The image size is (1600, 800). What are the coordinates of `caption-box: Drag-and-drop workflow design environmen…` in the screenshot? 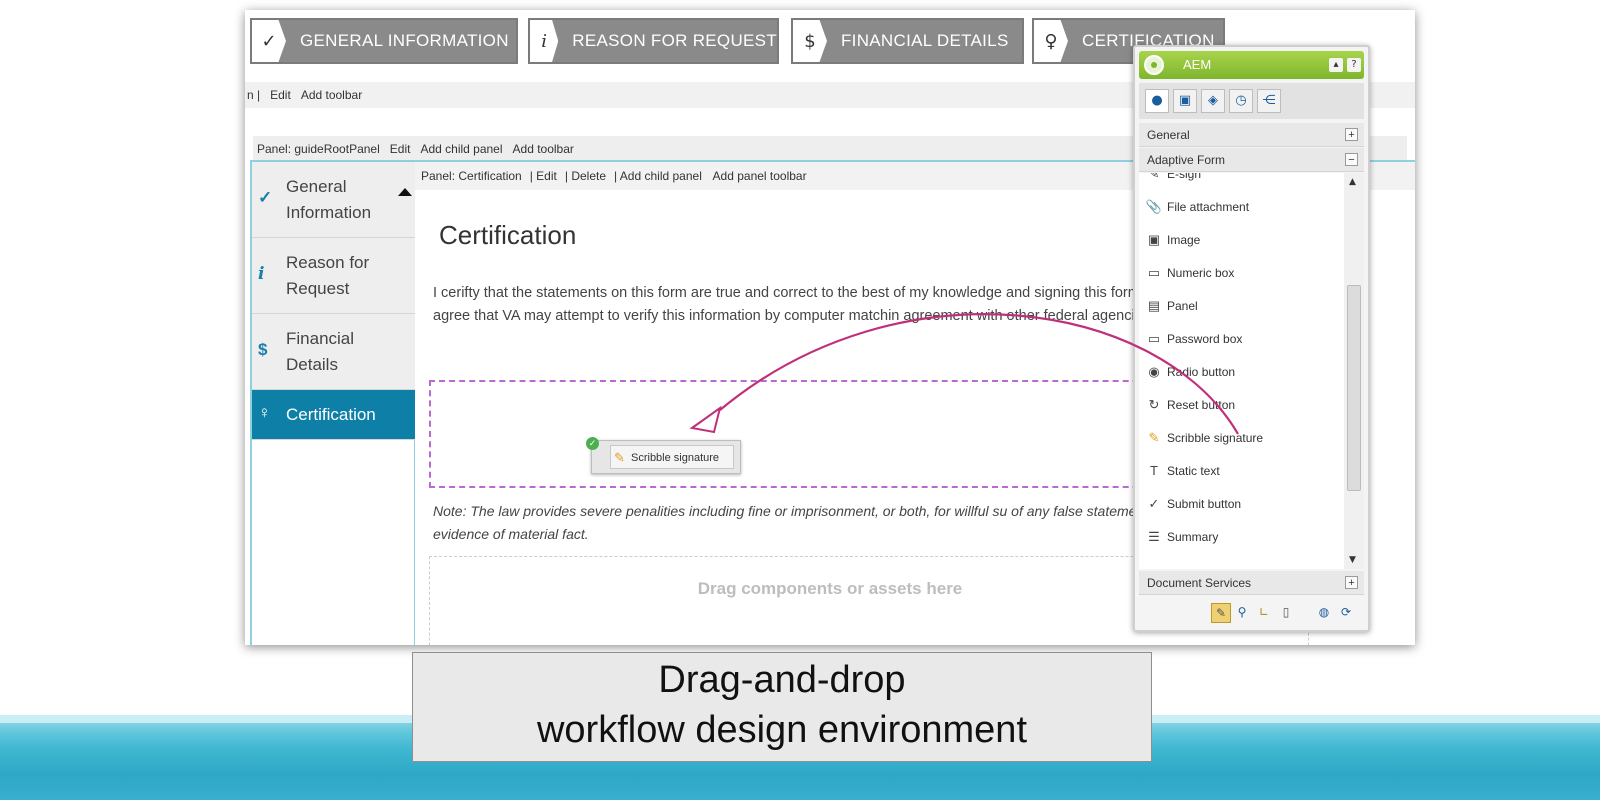 It's located at (782, 707).